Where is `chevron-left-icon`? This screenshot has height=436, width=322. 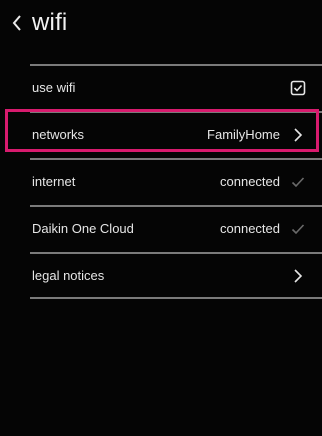 chevron-left-icon is located at coordinates (17, 23).